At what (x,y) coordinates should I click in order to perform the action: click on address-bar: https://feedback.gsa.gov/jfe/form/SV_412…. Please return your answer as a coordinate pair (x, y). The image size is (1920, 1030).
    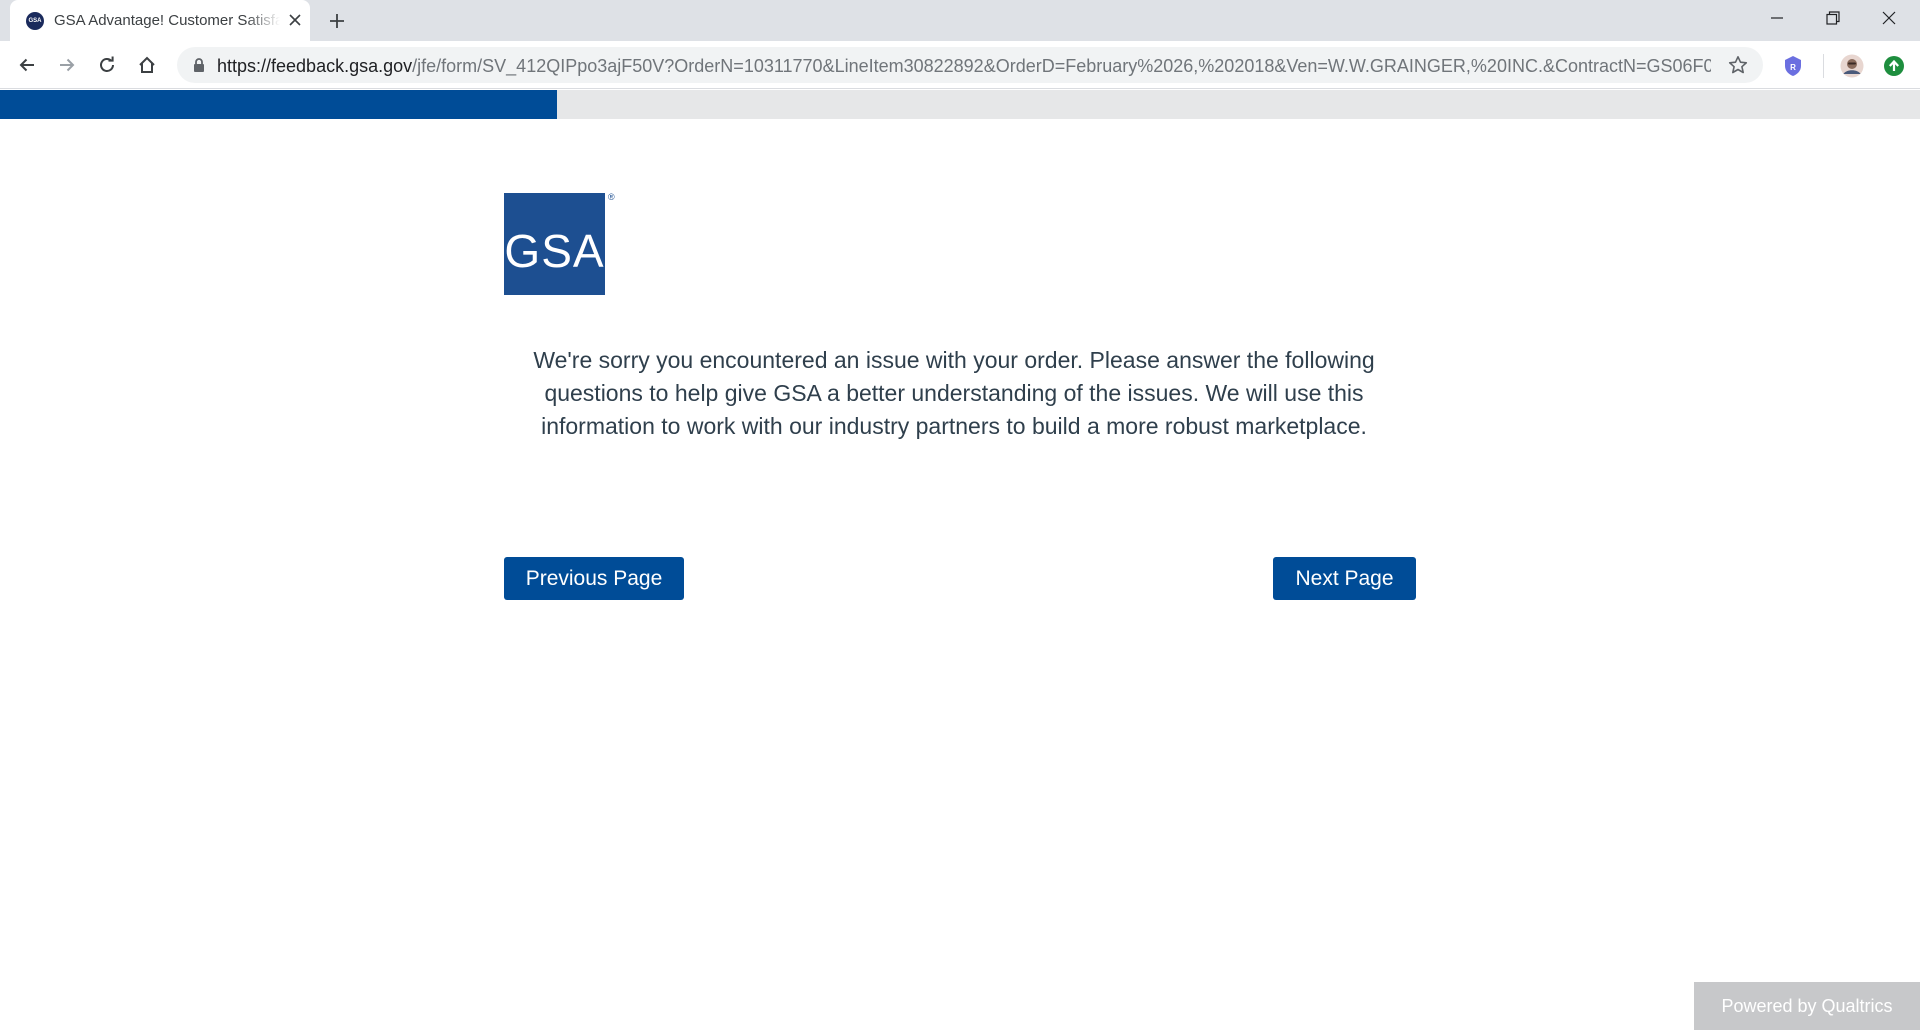
    Looking at the image, I should click on (970, 65).